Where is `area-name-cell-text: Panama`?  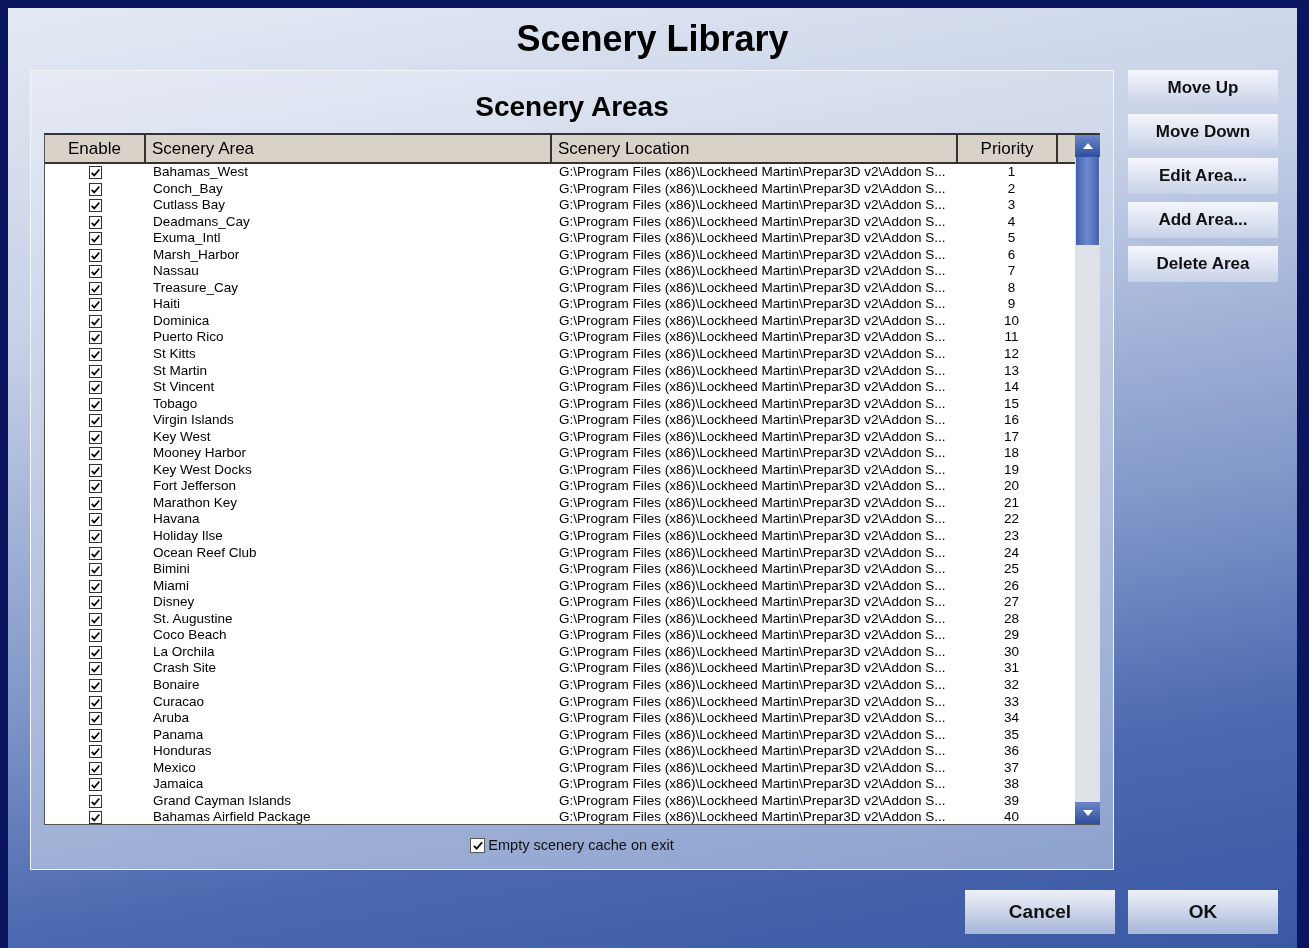 area-name-cell-text: Panama is located at coordinates (178, 735).